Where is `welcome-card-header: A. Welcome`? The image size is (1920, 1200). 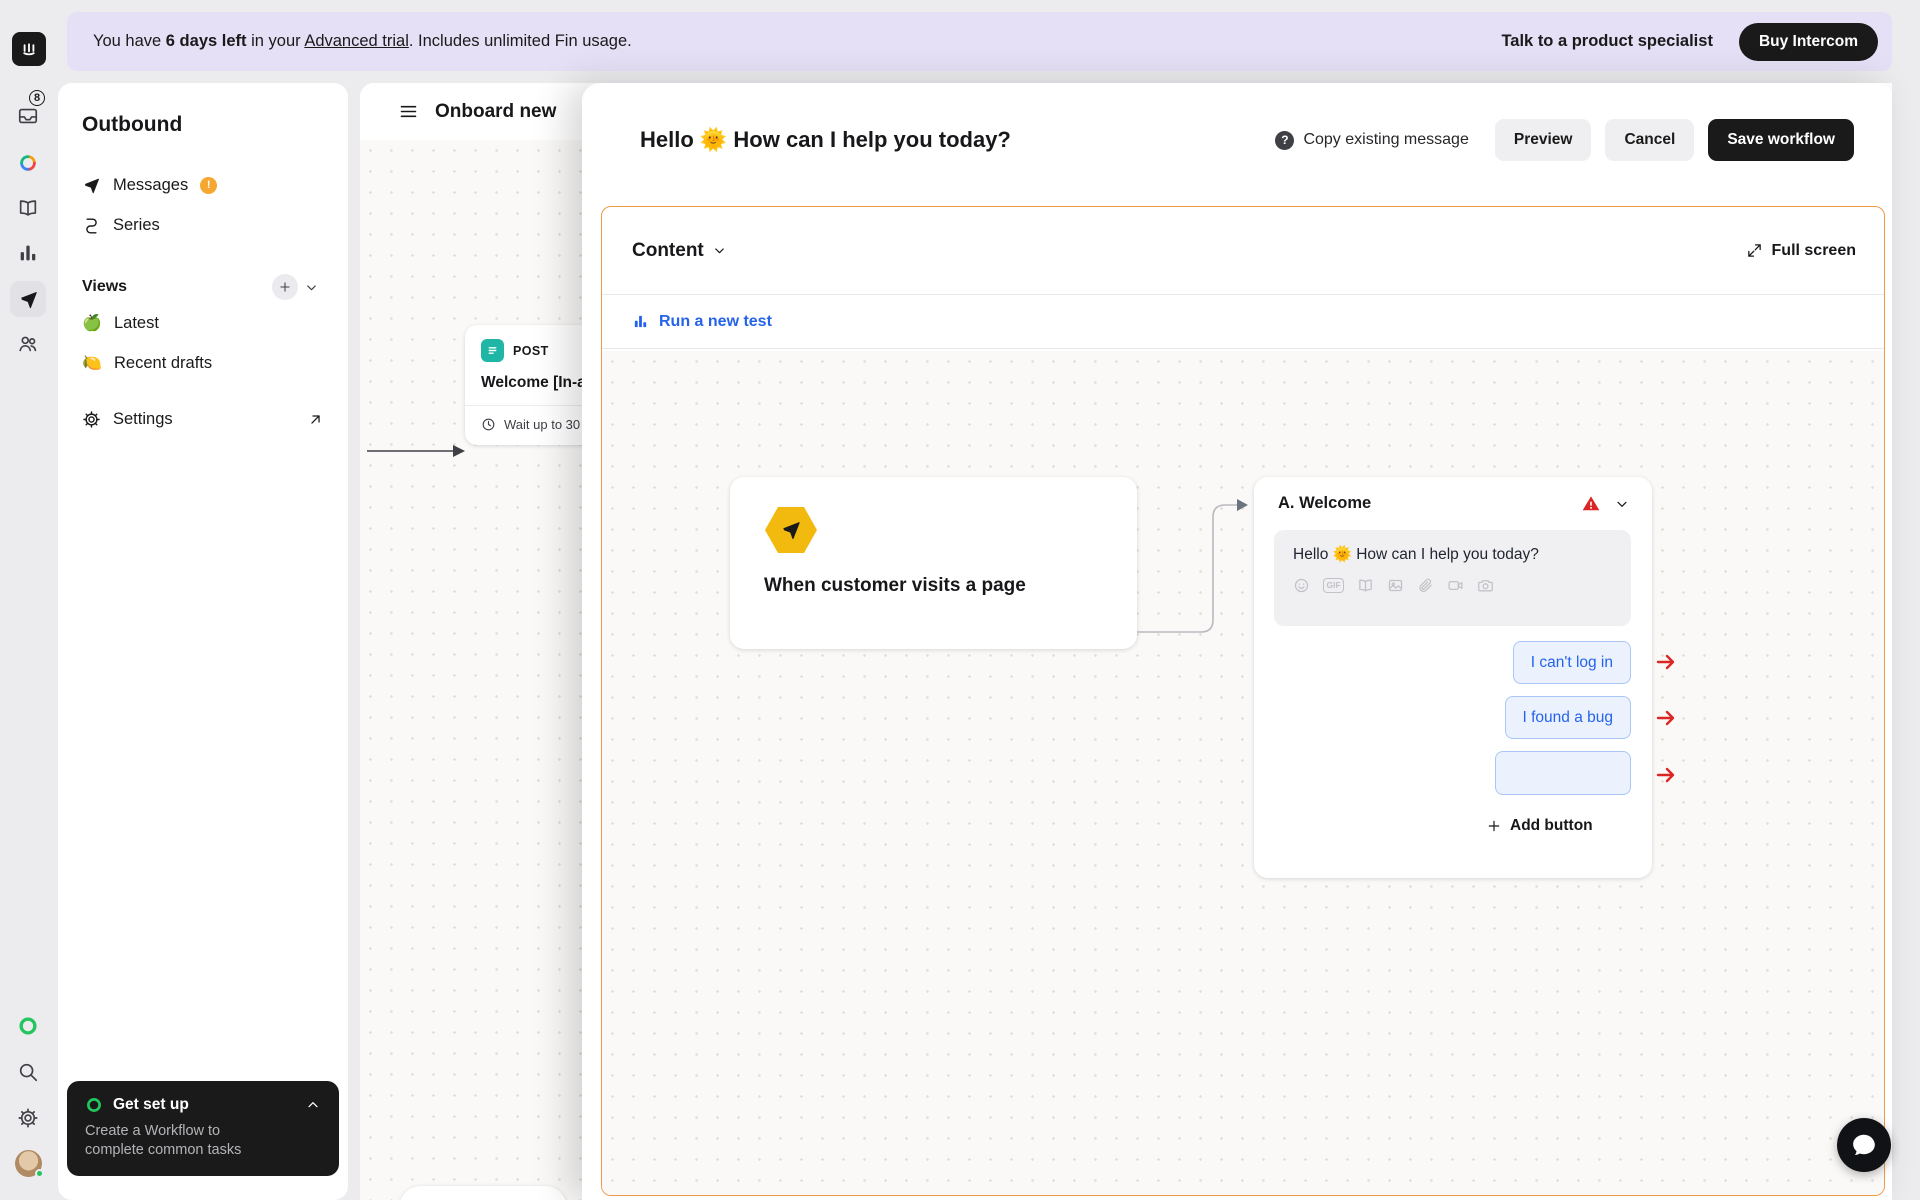
welcome-card-header: A. Welcome is located at coordinates (1453, 495).